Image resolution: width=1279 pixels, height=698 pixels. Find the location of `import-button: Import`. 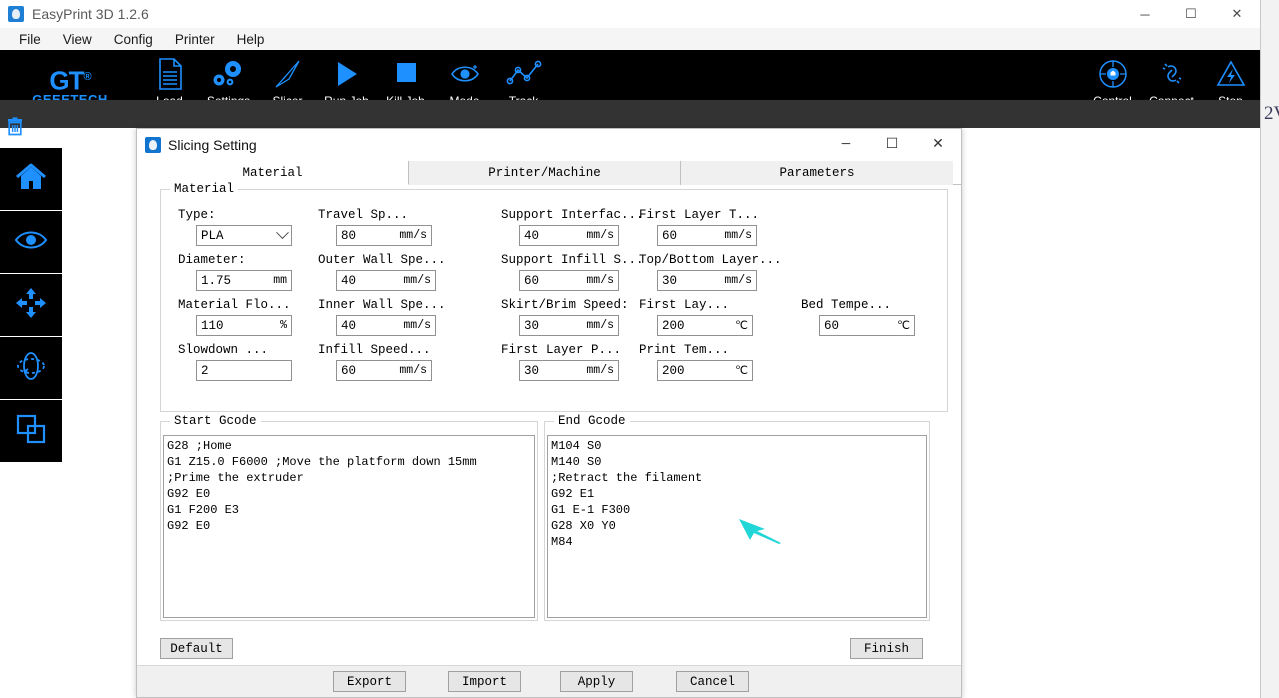

import-button: Import is located at coordinates (484, 681).